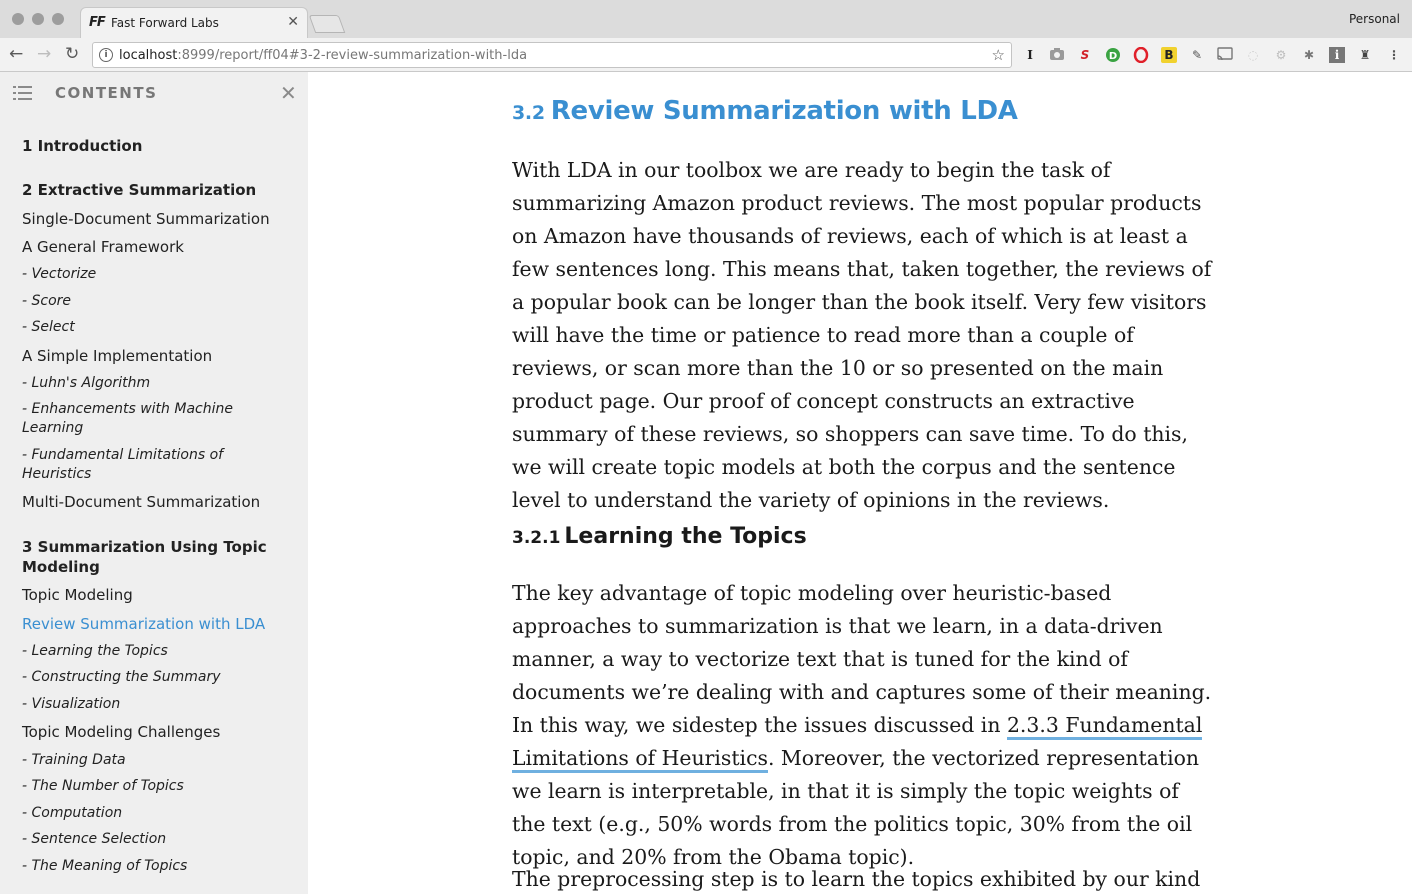 This screenshot has width=1412, height=894. What do you see at coordinates (1085, 55) in the screenshot?
I see `s-extension-icon: S` at bounding box center [1085, 55].